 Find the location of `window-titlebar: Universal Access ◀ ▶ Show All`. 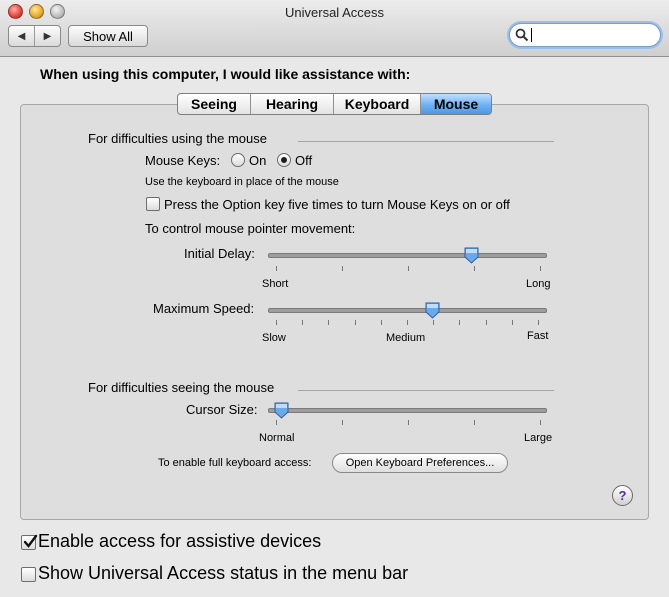

window-titlebar: Universal Access ◀ ▶ Show All is located at coordinates (334, 28).